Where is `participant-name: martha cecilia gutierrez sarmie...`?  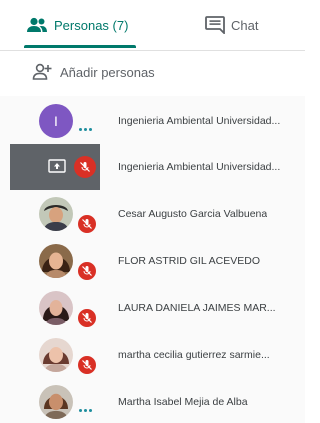 participant-name: martha cecilia gutierrez sarmie... is located at coordinates (194, 355).